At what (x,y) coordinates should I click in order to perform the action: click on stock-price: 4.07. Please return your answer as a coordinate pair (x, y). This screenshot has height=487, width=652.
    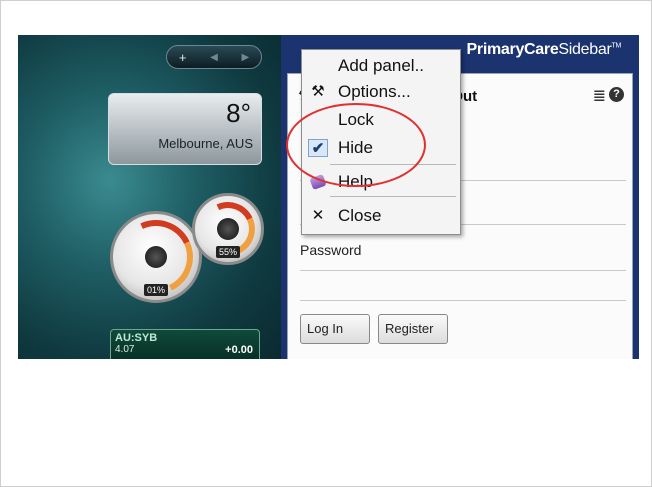
    Looking at the image, I should click on (125, 349).